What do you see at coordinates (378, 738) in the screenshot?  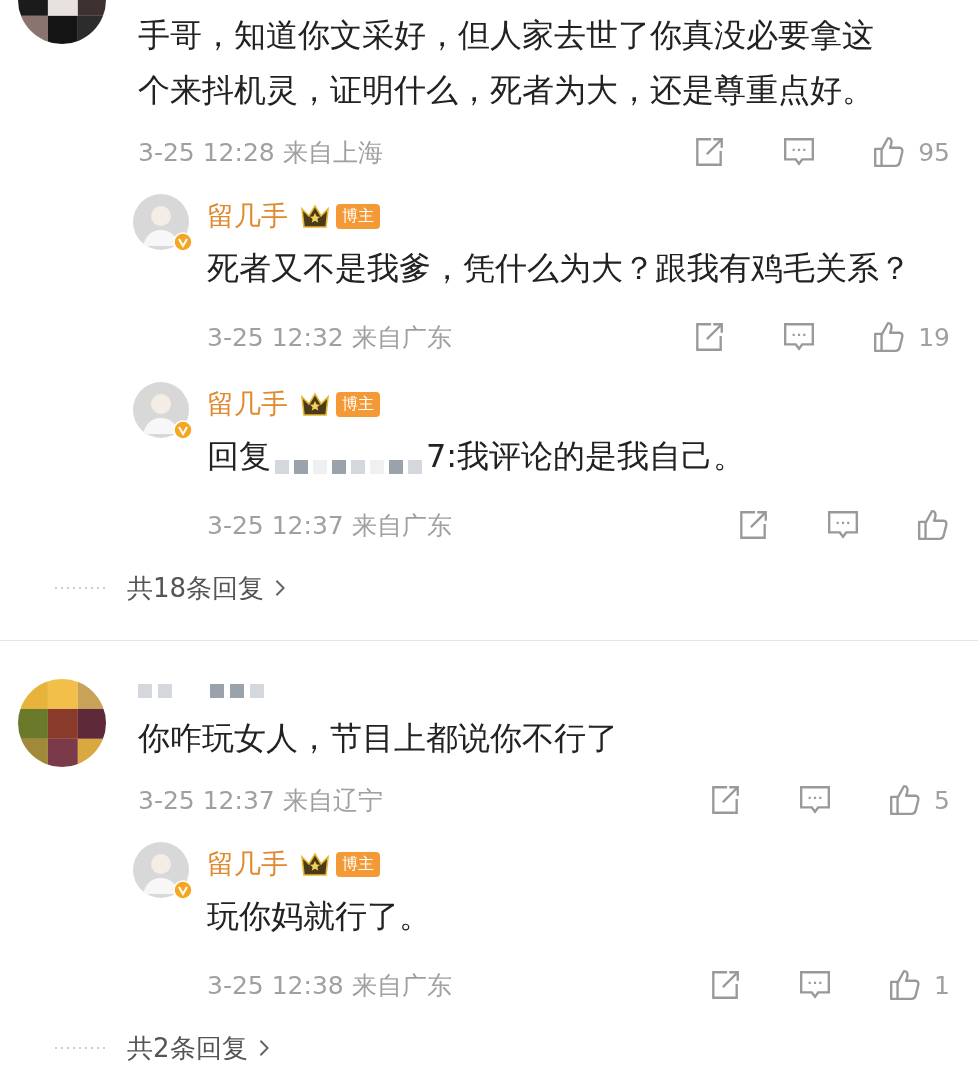 I see `comment-text: 你咋玩女人，节目上都说你不行了` at bounding box center [378, 738].